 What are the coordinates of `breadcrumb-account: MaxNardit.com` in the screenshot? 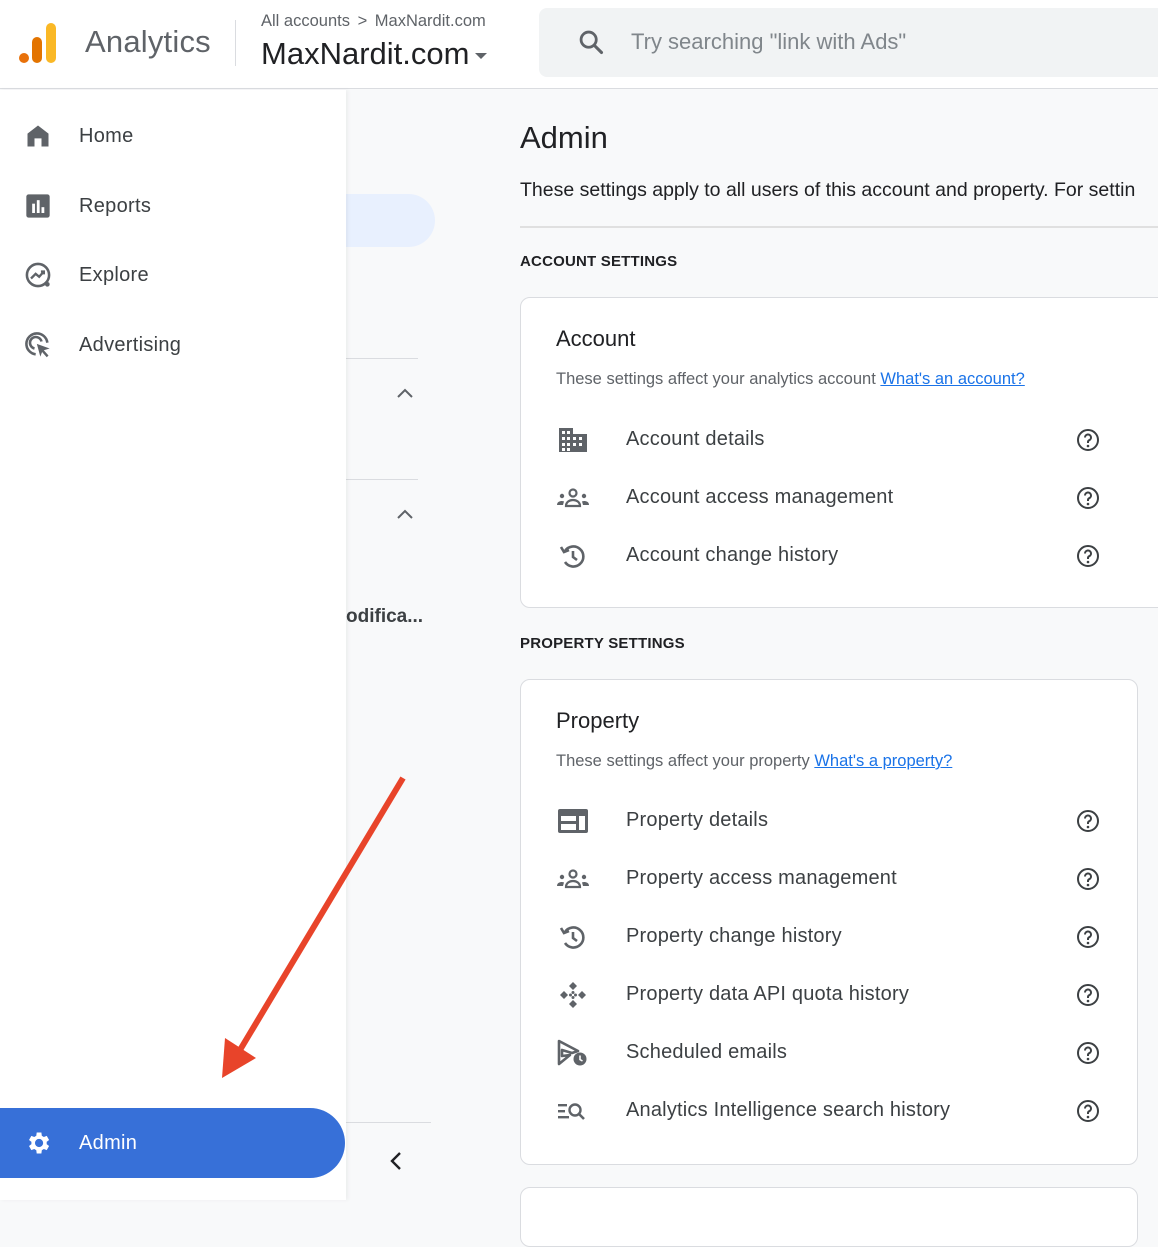 It's located at (430, 21).